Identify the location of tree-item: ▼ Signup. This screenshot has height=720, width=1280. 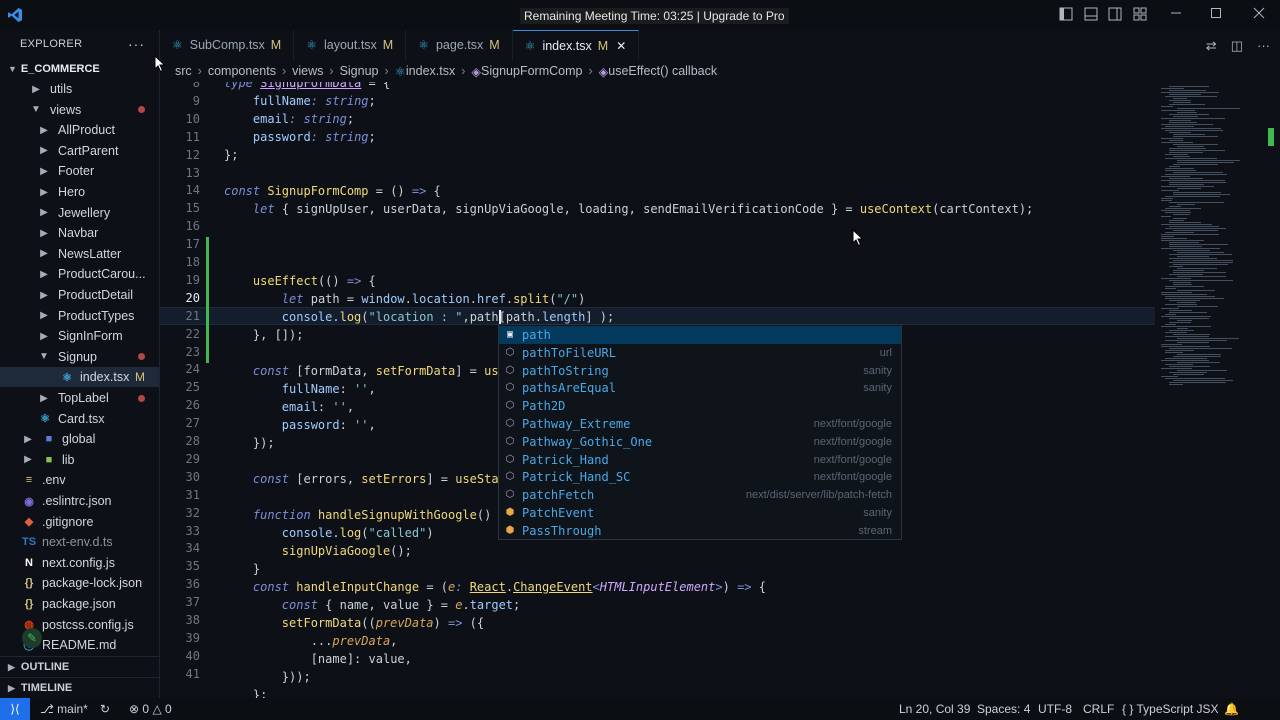
(79, 357).